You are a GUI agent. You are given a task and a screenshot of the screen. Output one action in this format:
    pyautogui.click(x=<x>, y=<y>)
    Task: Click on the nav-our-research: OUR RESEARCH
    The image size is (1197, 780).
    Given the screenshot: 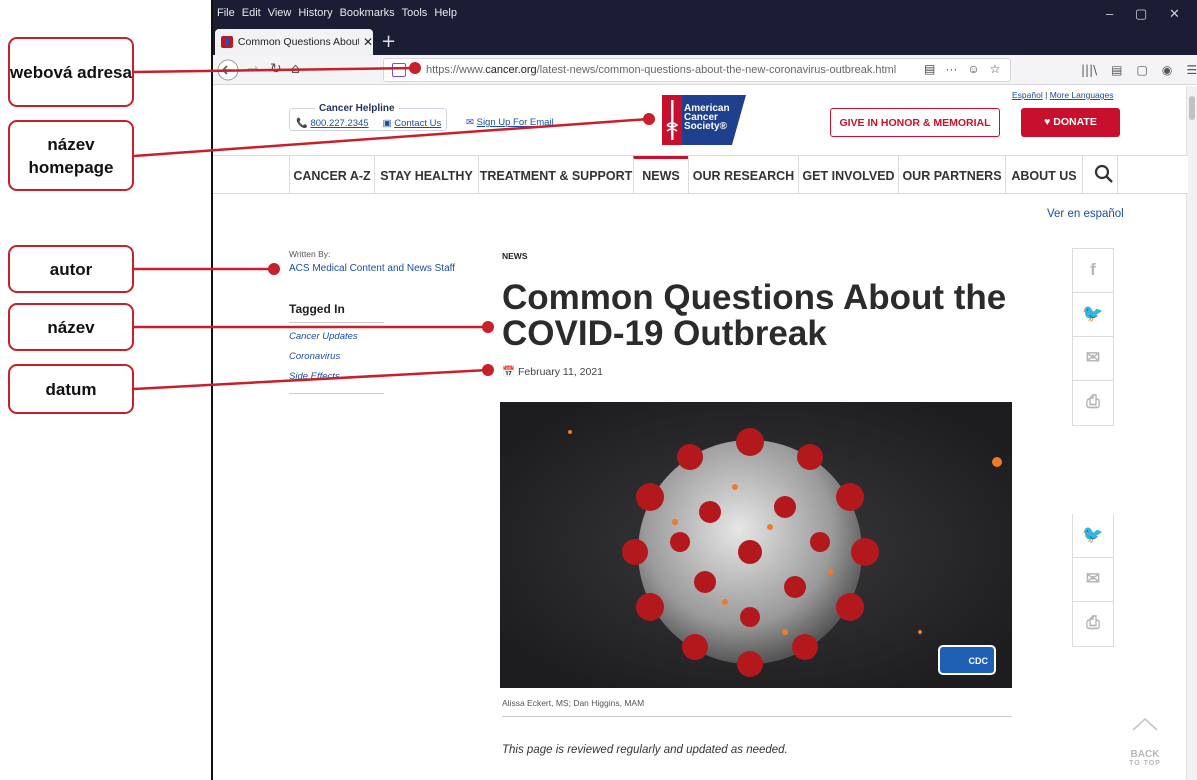 What is the action you would take?
    pyautogui.click(x=743, y=174)
    